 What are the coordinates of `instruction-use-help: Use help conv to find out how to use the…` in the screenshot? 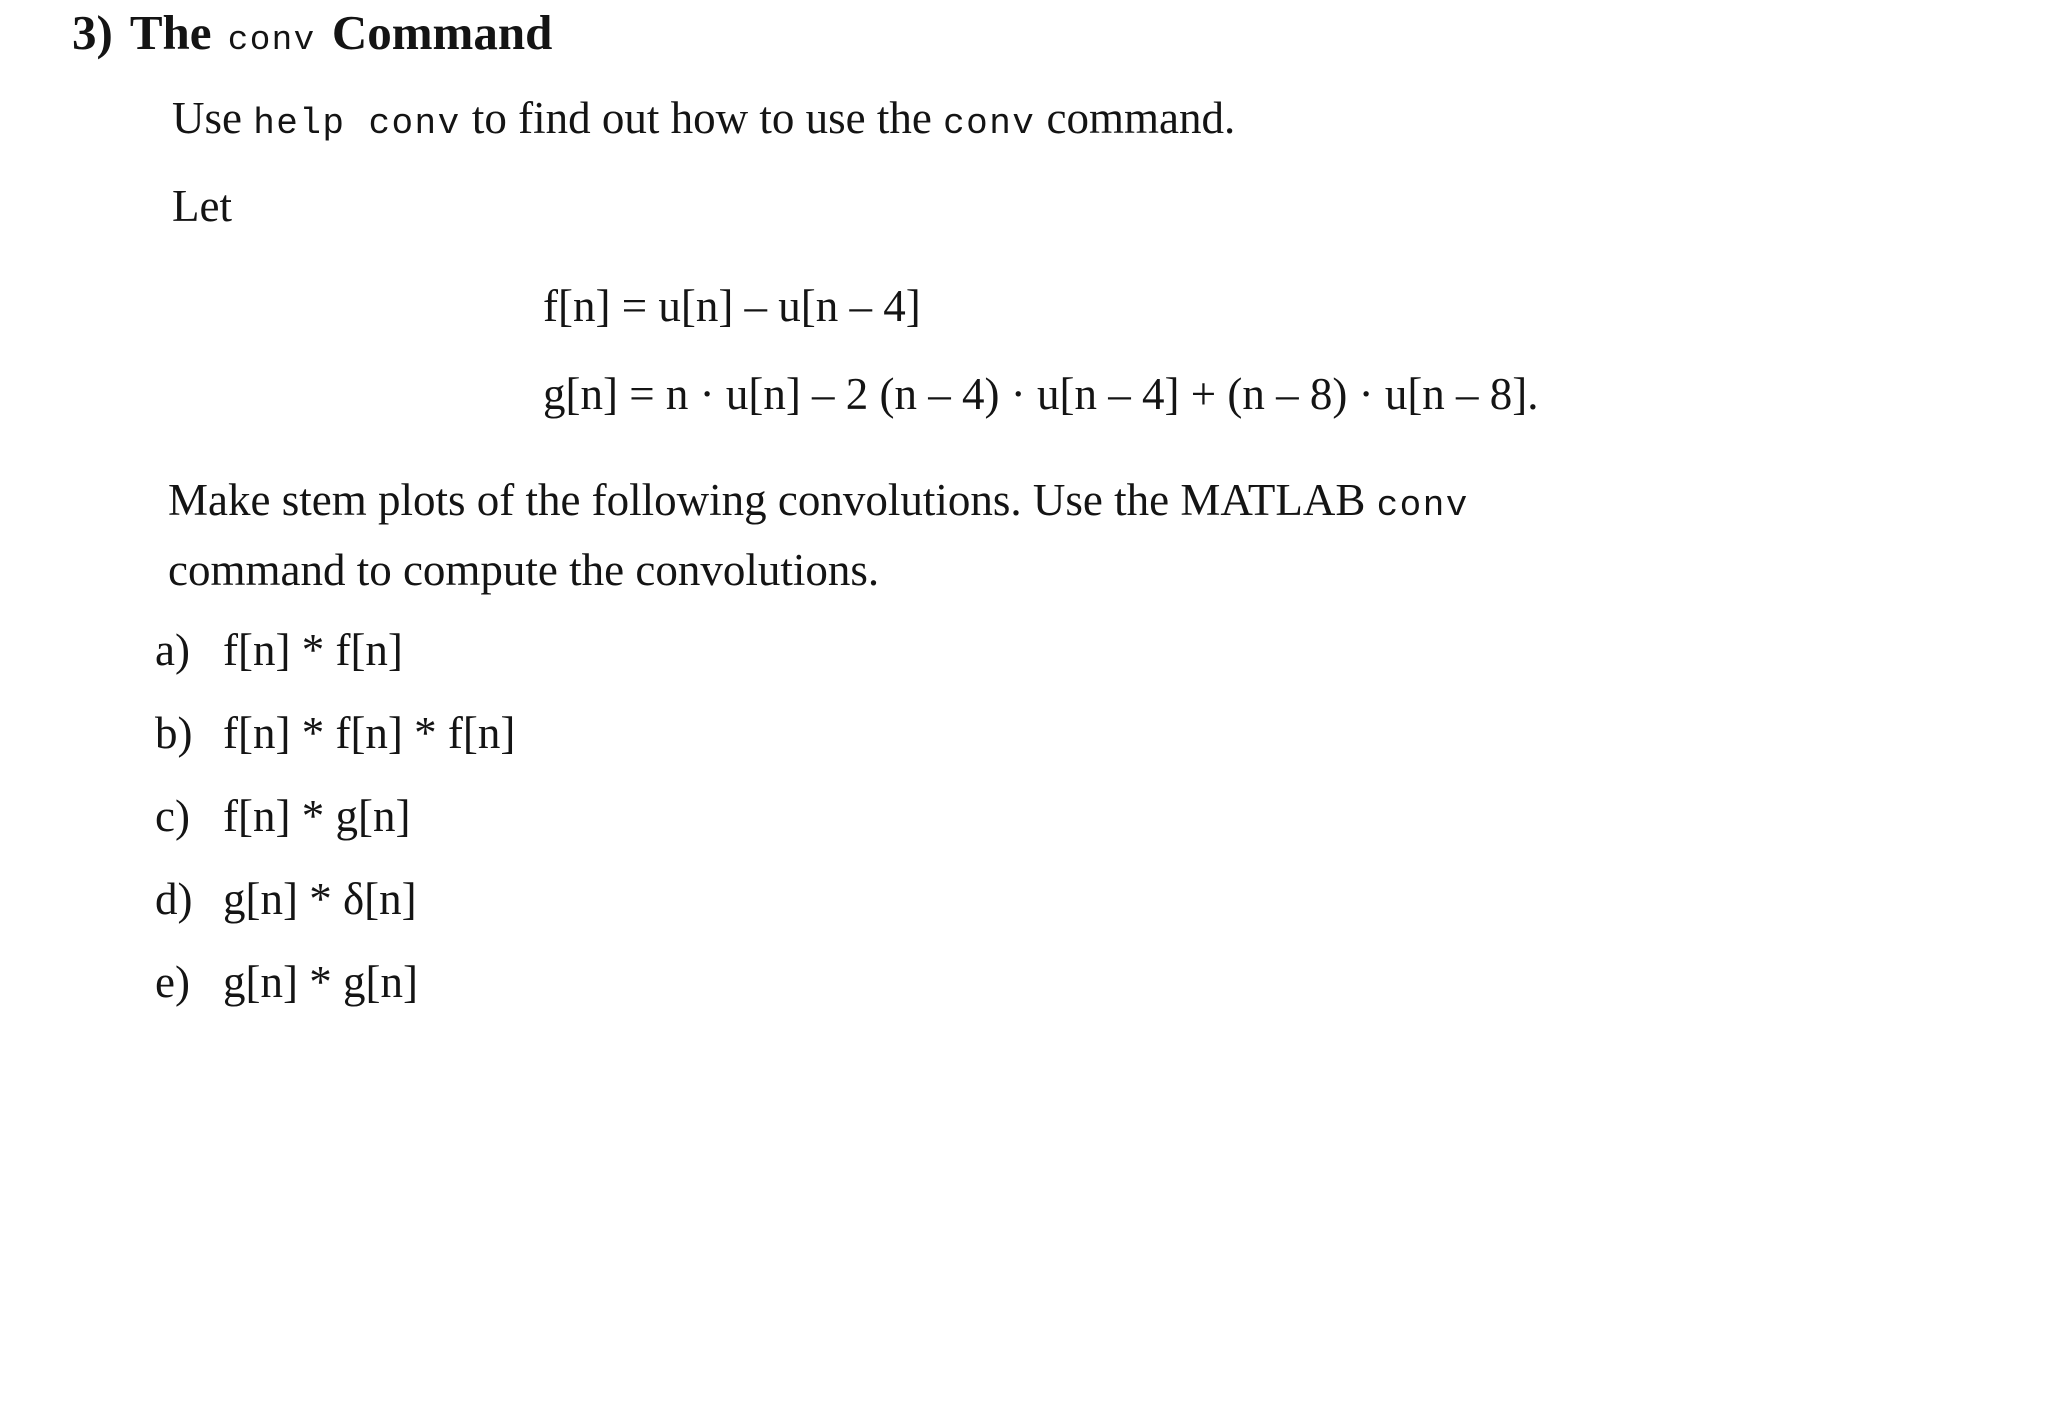 It's located at (703, 119).